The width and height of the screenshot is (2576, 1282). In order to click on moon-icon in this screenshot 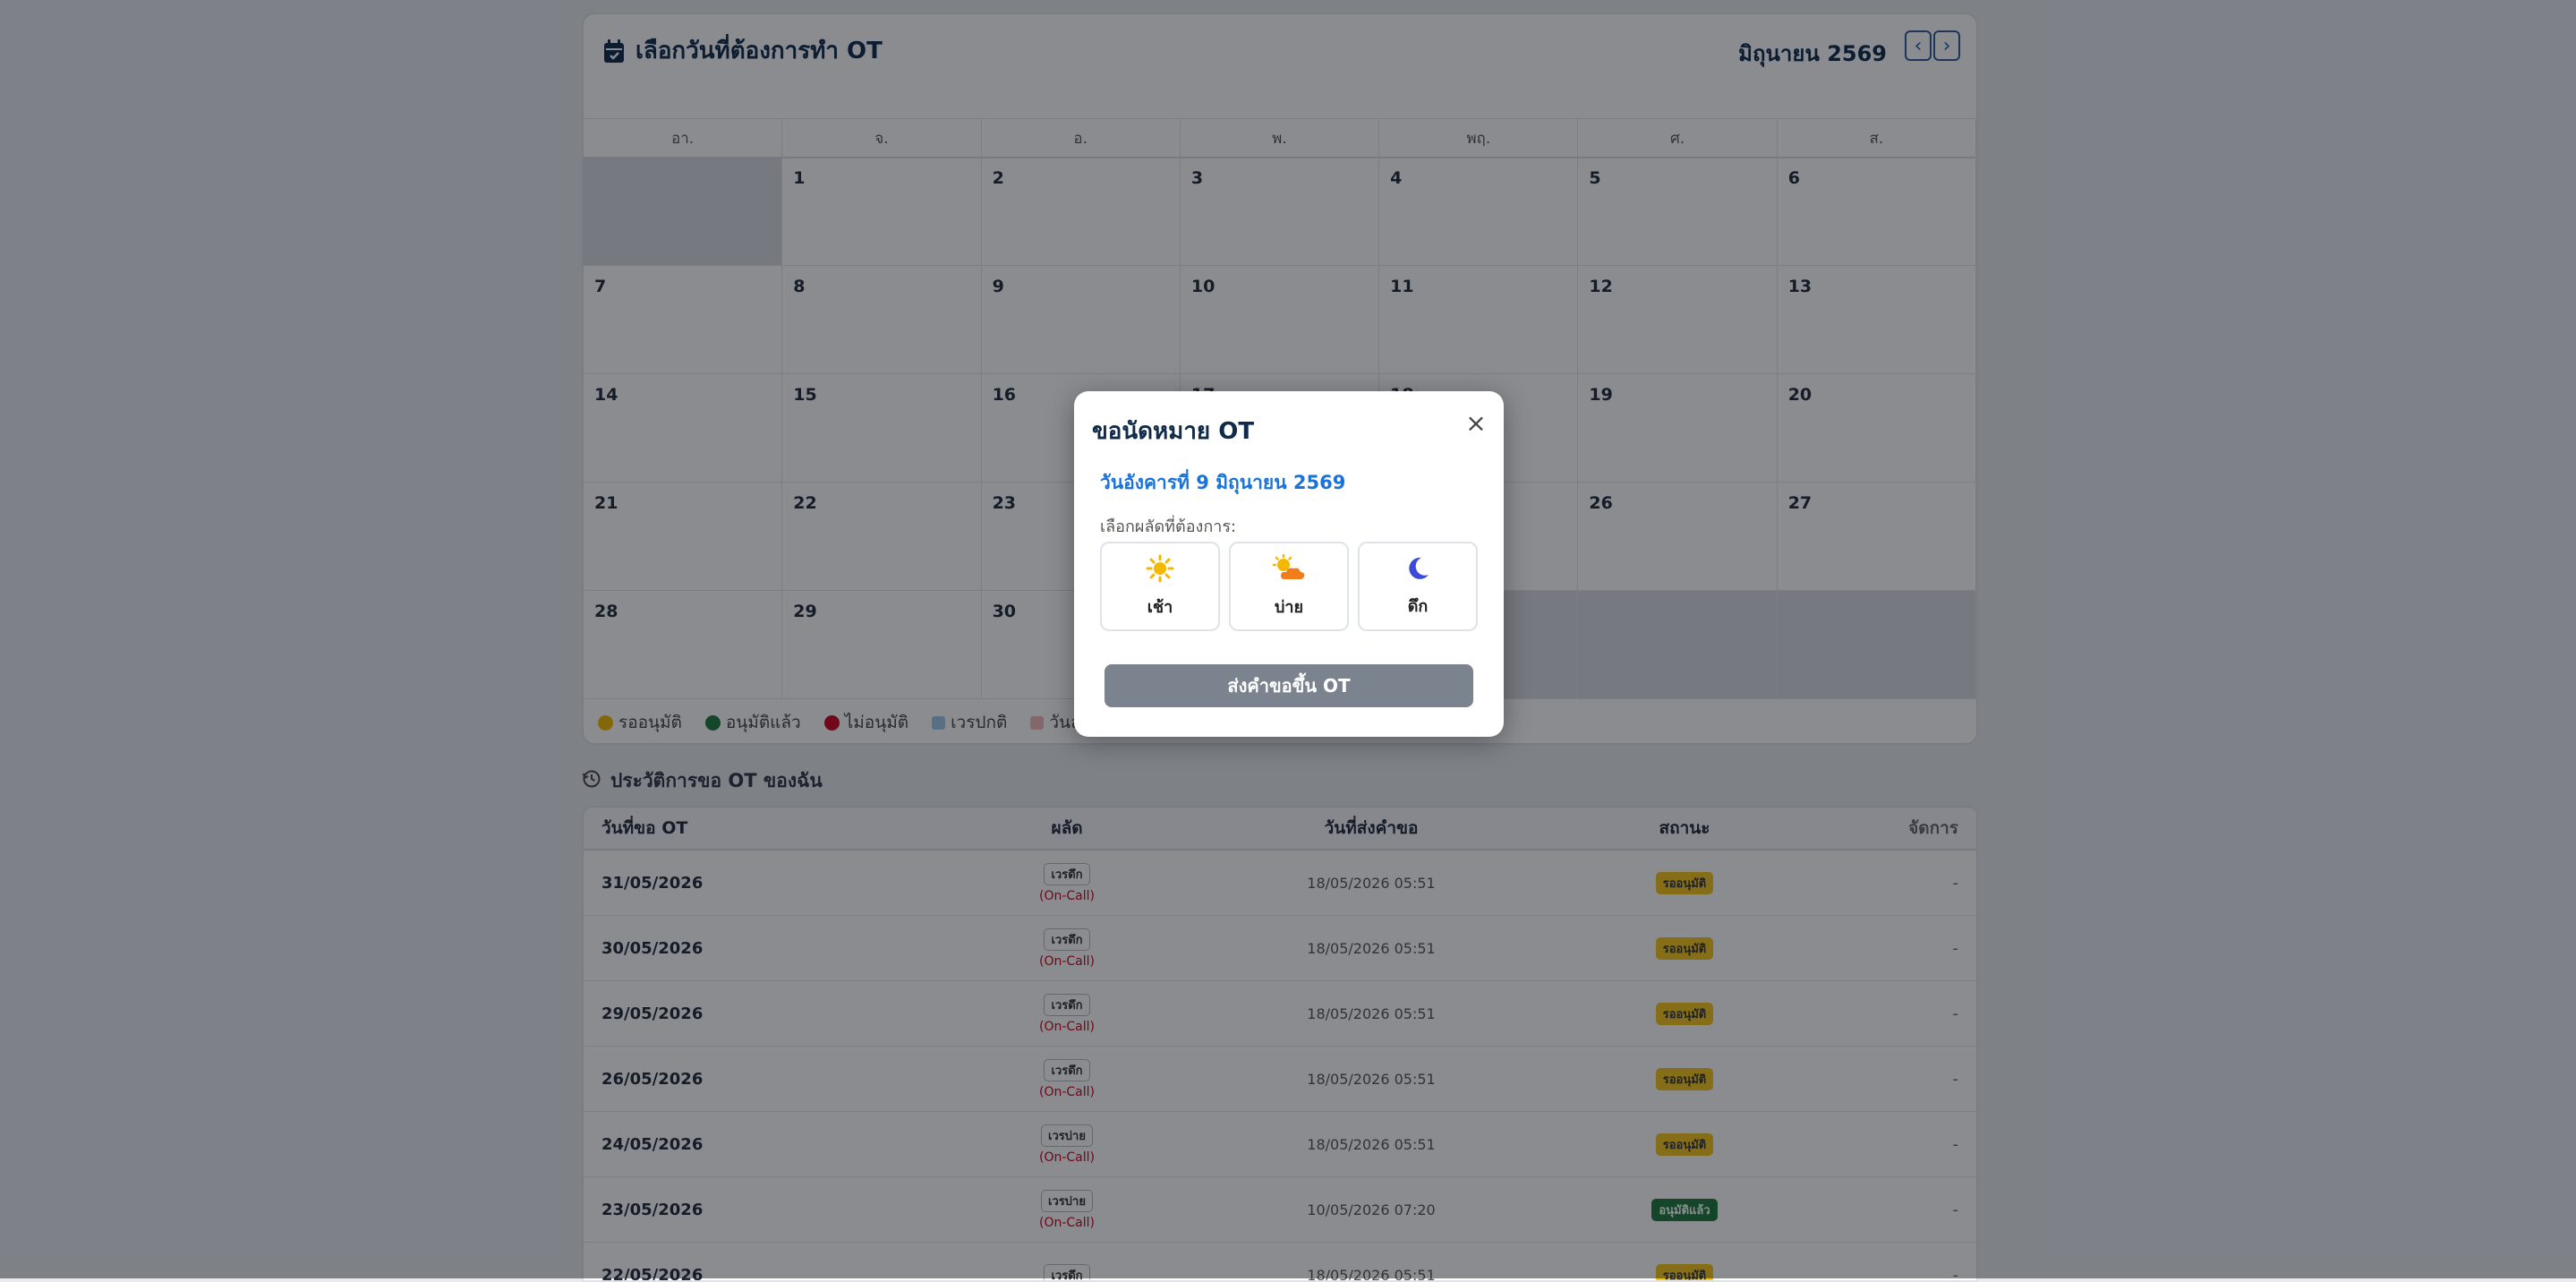, I will do `click(1417, 570)`.